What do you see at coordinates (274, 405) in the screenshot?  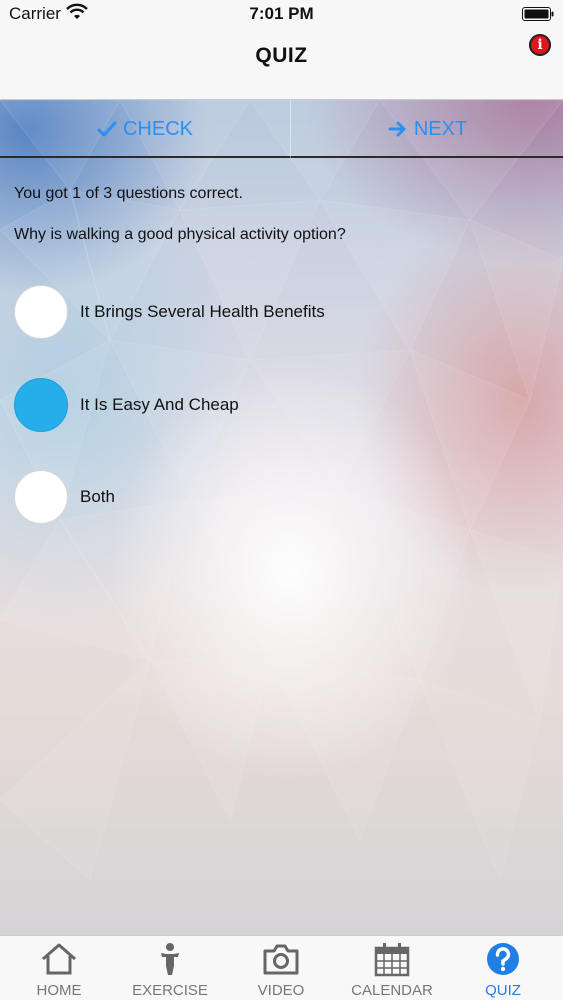 I see `answer-option: It Is Easy And Cheap` at bounding box center [274, 405].